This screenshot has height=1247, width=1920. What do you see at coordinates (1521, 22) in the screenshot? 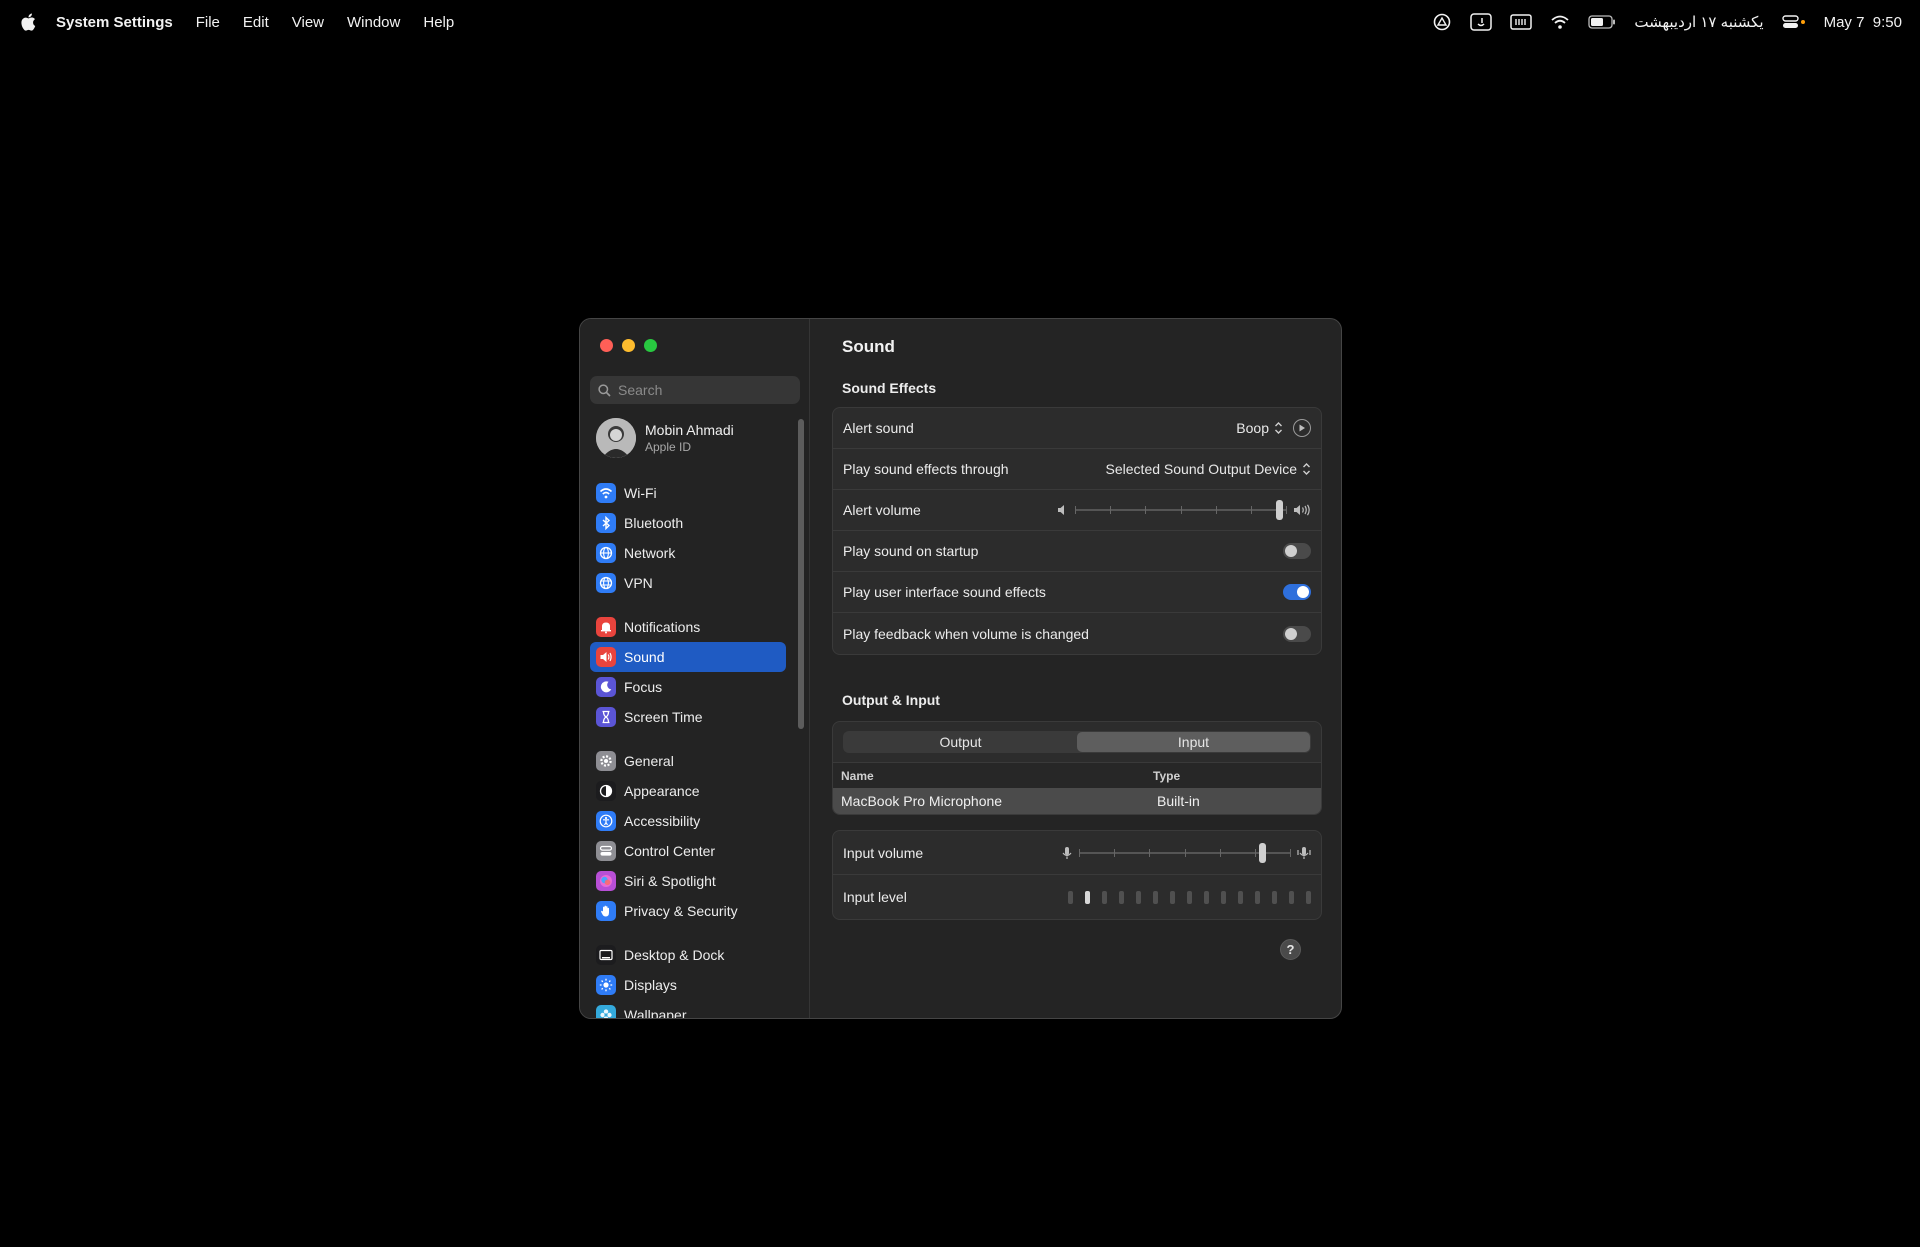
I see `keyboard-brightness-icon` at bounding box center [1521, 22].